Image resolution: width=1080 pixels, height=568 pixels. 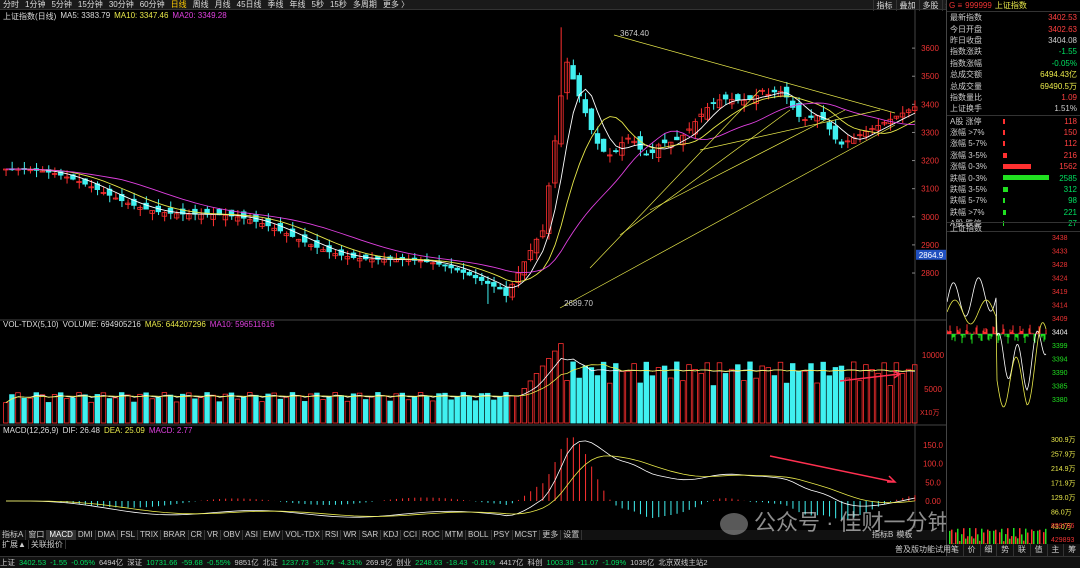 I want to click on timeframe-8: 月线, so click(x=223, y=5).